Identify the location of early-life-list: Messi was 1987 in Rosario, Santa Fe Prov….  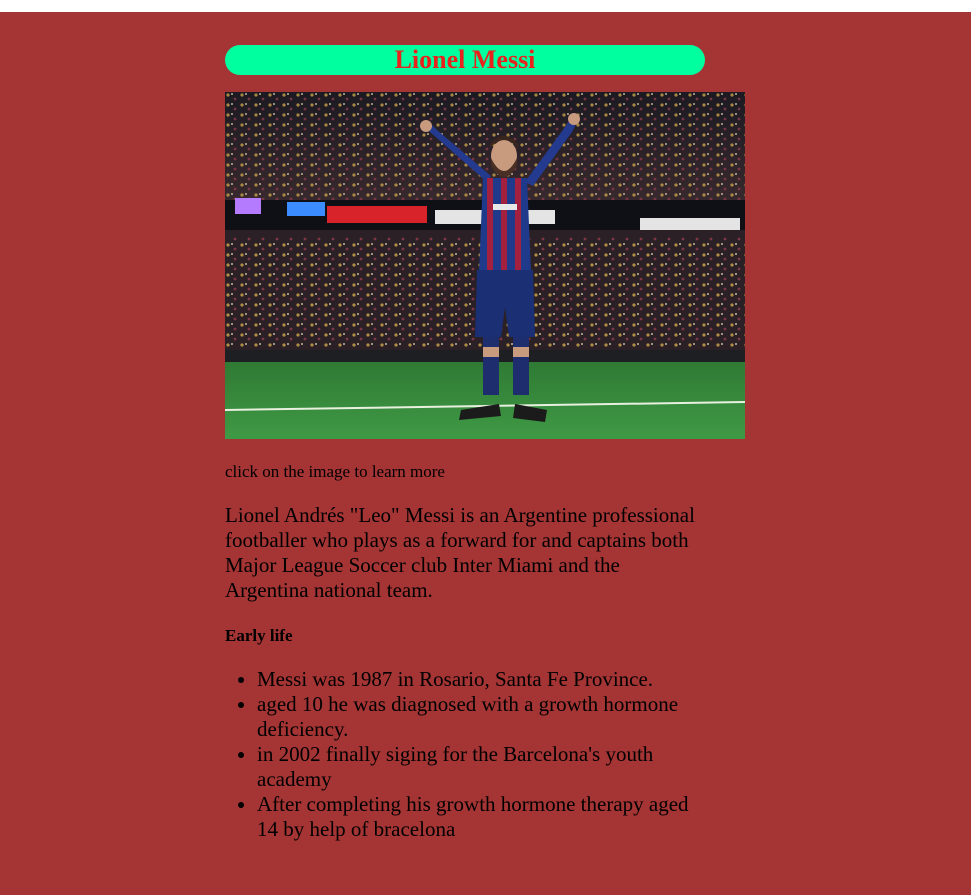
(465, 754).